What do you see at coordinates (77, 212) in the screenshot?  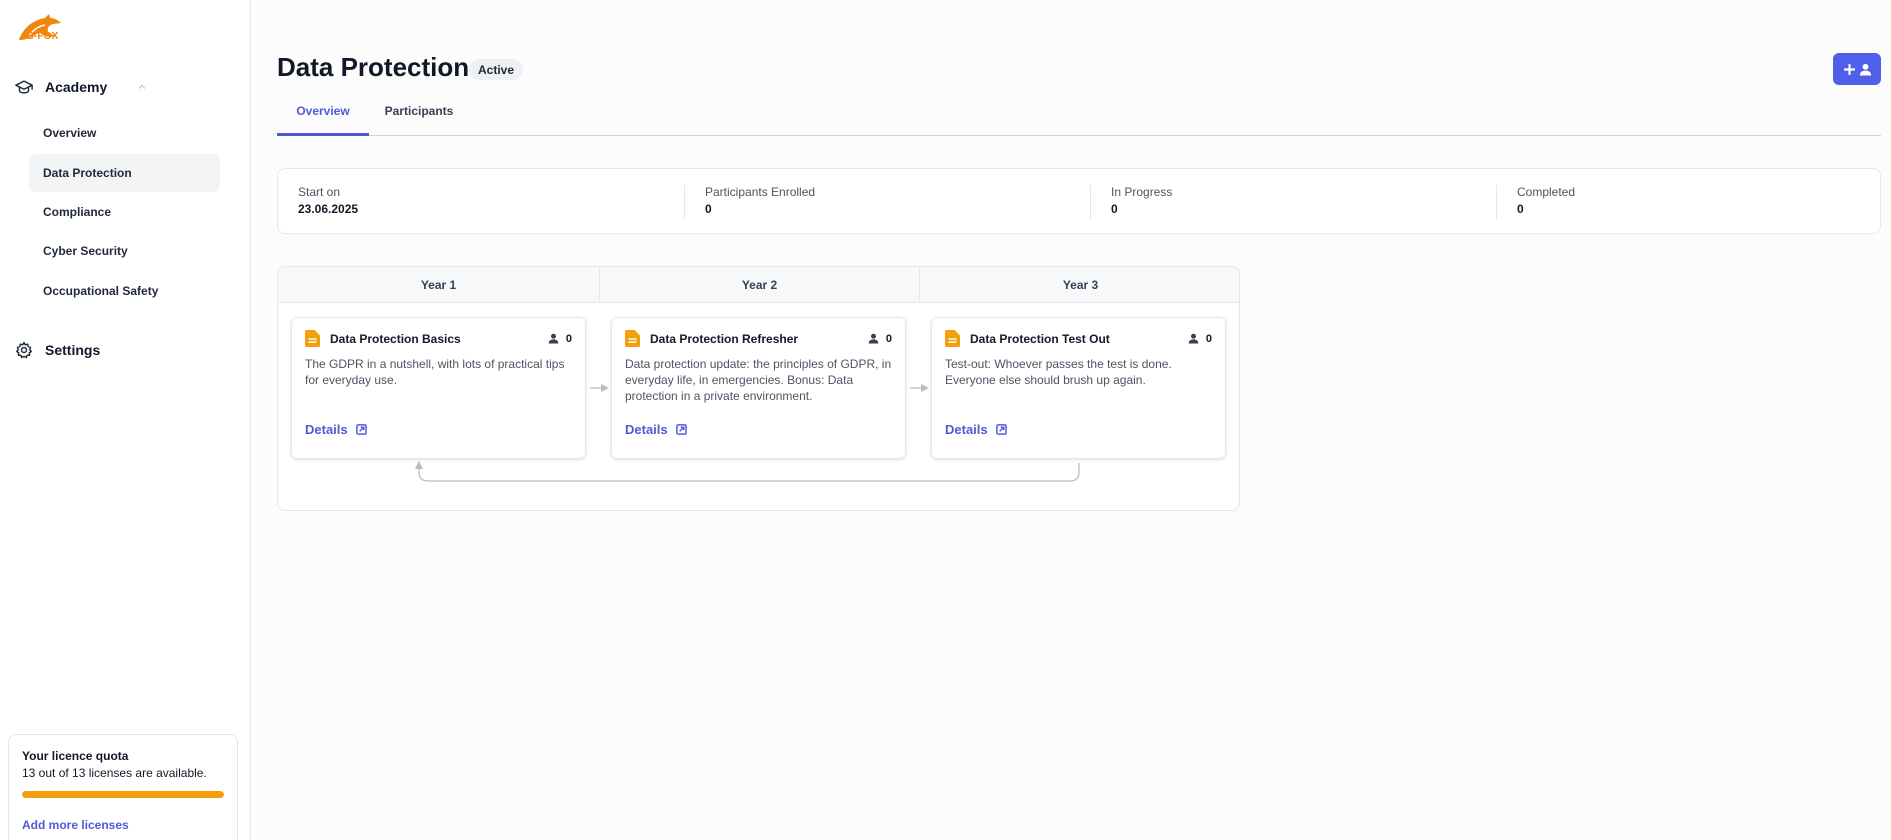 I see `sidebar-item-label: Compliance` at bounding box center [77, 212].